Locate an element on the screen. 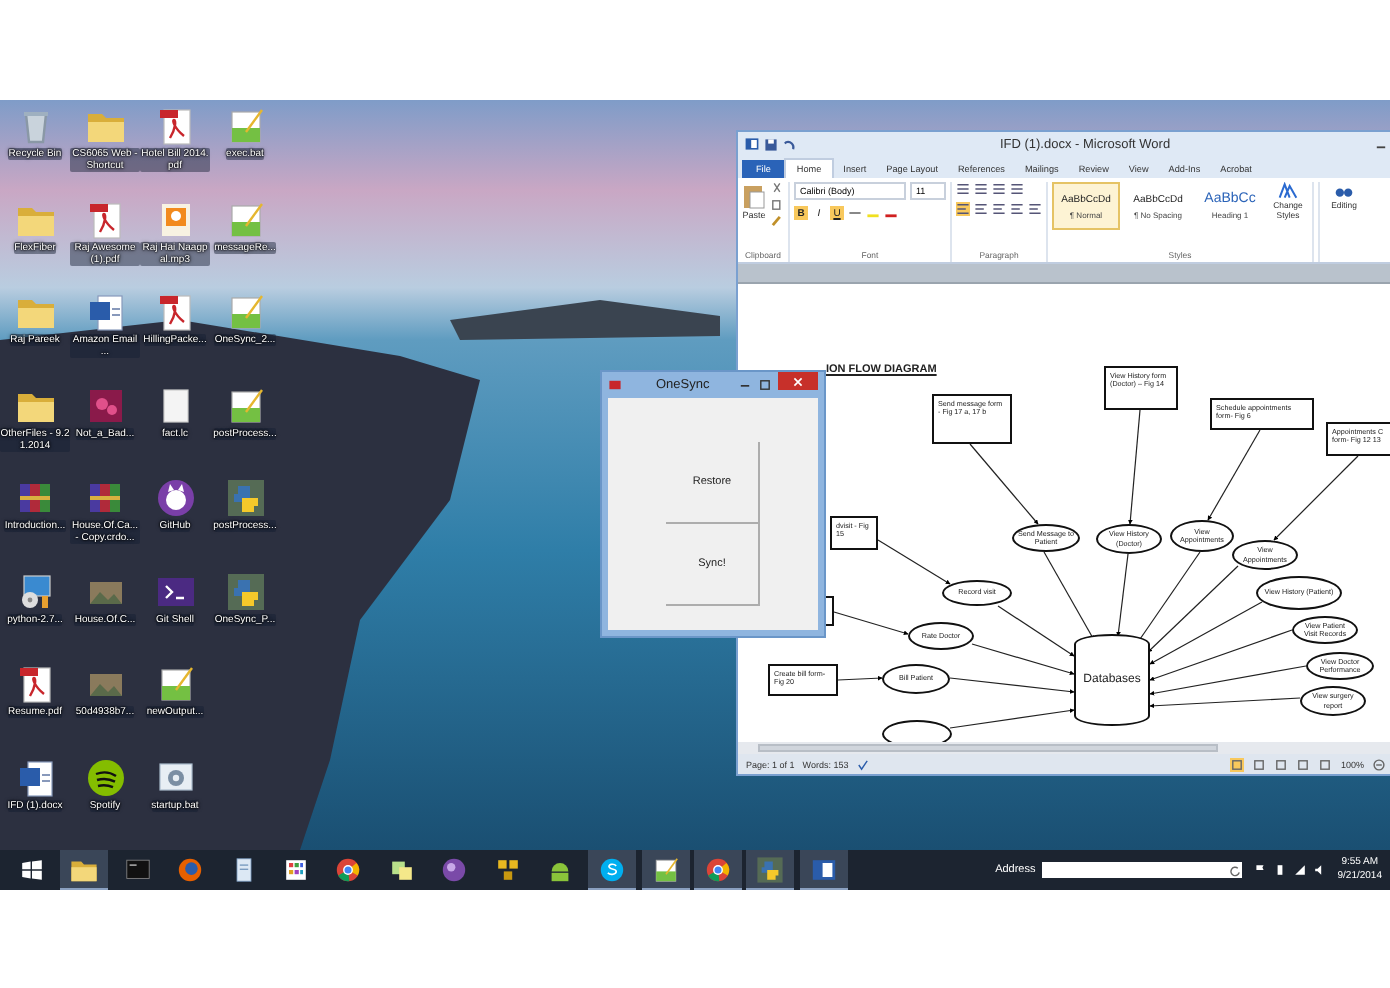  zoom-out-icon is located at coordinates (1379, 764).